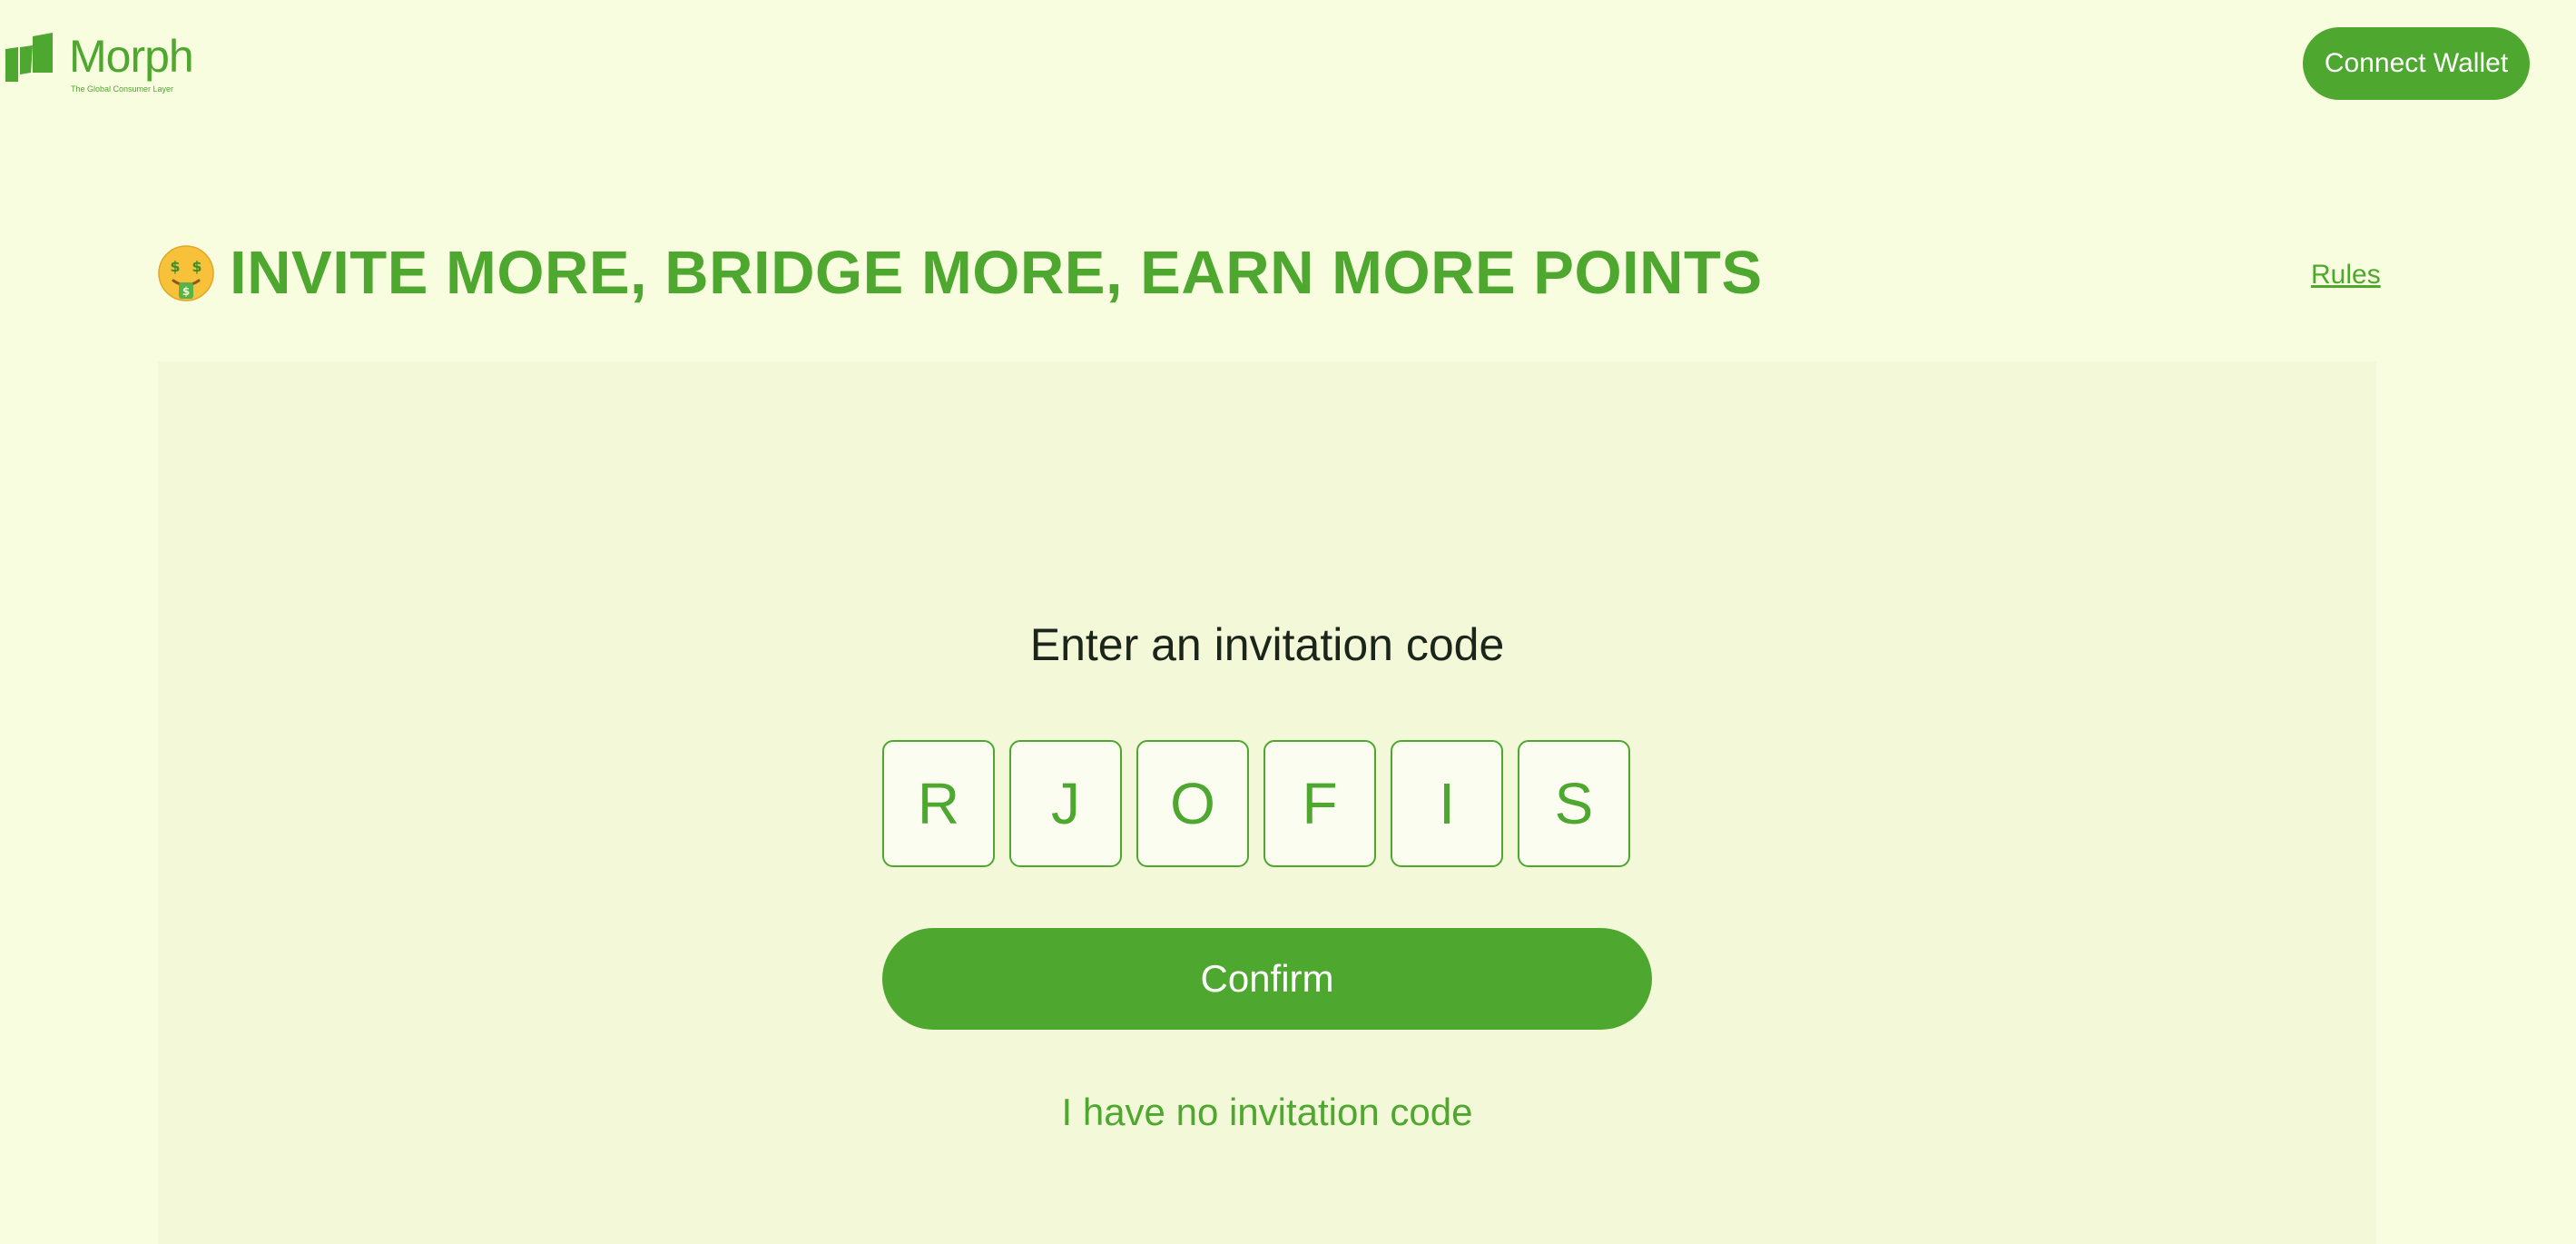 Image resolution: width=2576 pixels, height=1244 pixels. What do you see at coordinates (938, 803) in the screenshot?
I see `code-char-input: R` at bounding box center [938, 803].